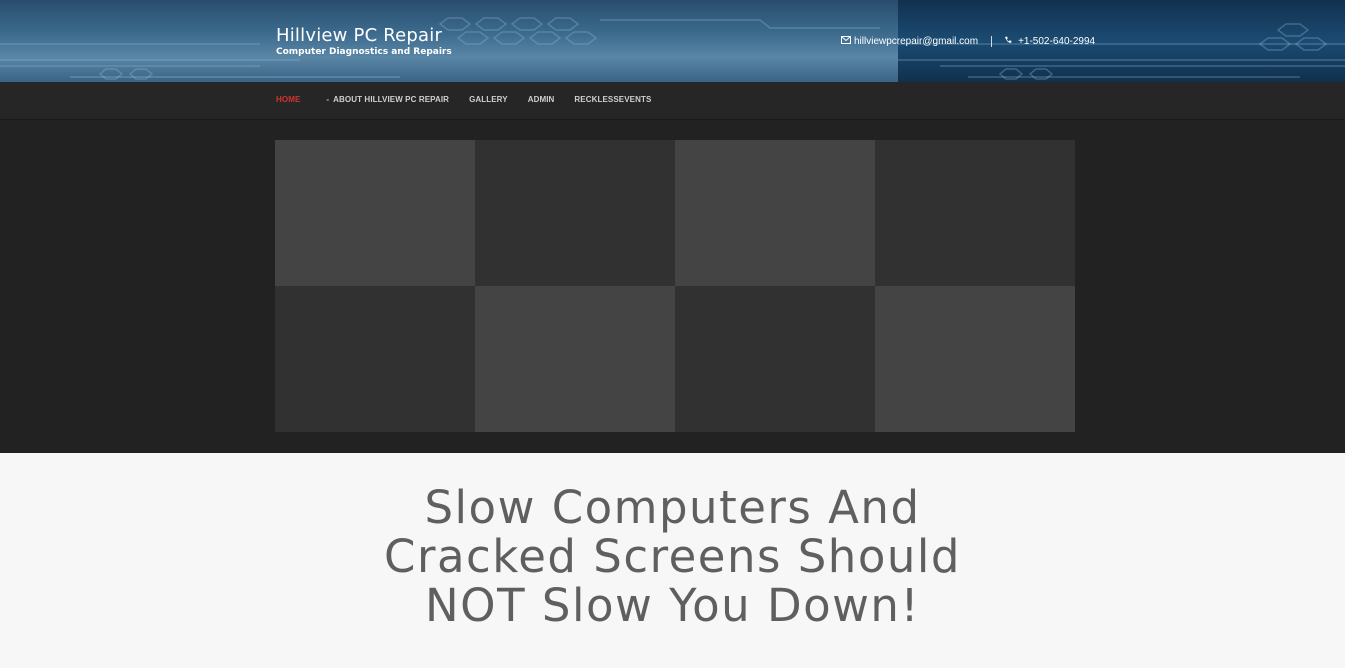 The height and width of the screenshot is (668, 1345). What do you see at coordinates (1056, 41) in the screenshot?
I see `contact-phone: +1-502-640-2994` at bounding box center [1056, 41].